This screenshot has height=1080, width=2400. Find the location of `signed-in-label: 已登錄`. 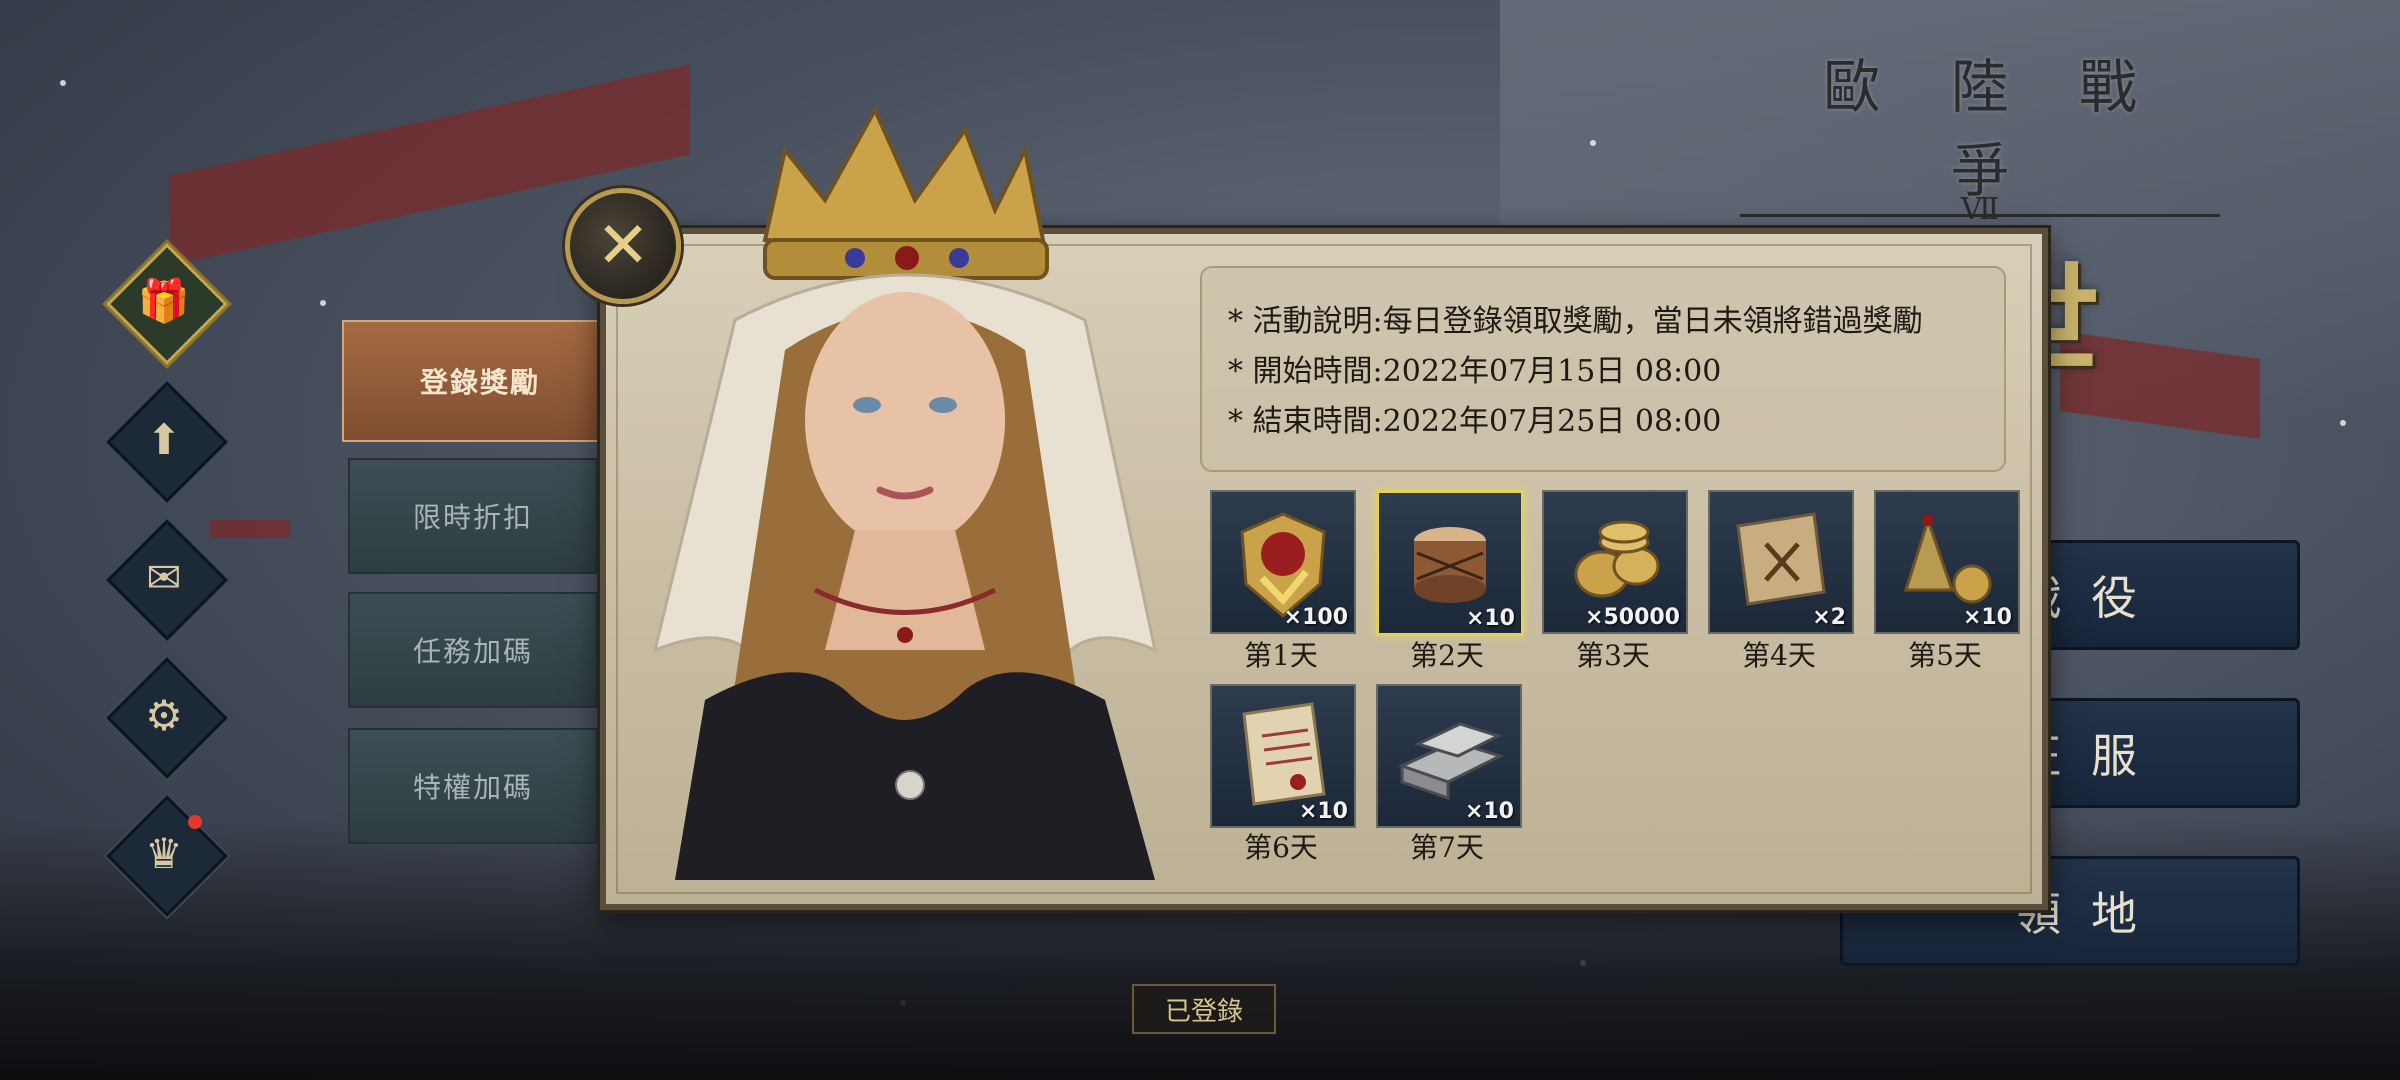

signed-in-label: 已登錄 is located at coordinates (1203, 1011).